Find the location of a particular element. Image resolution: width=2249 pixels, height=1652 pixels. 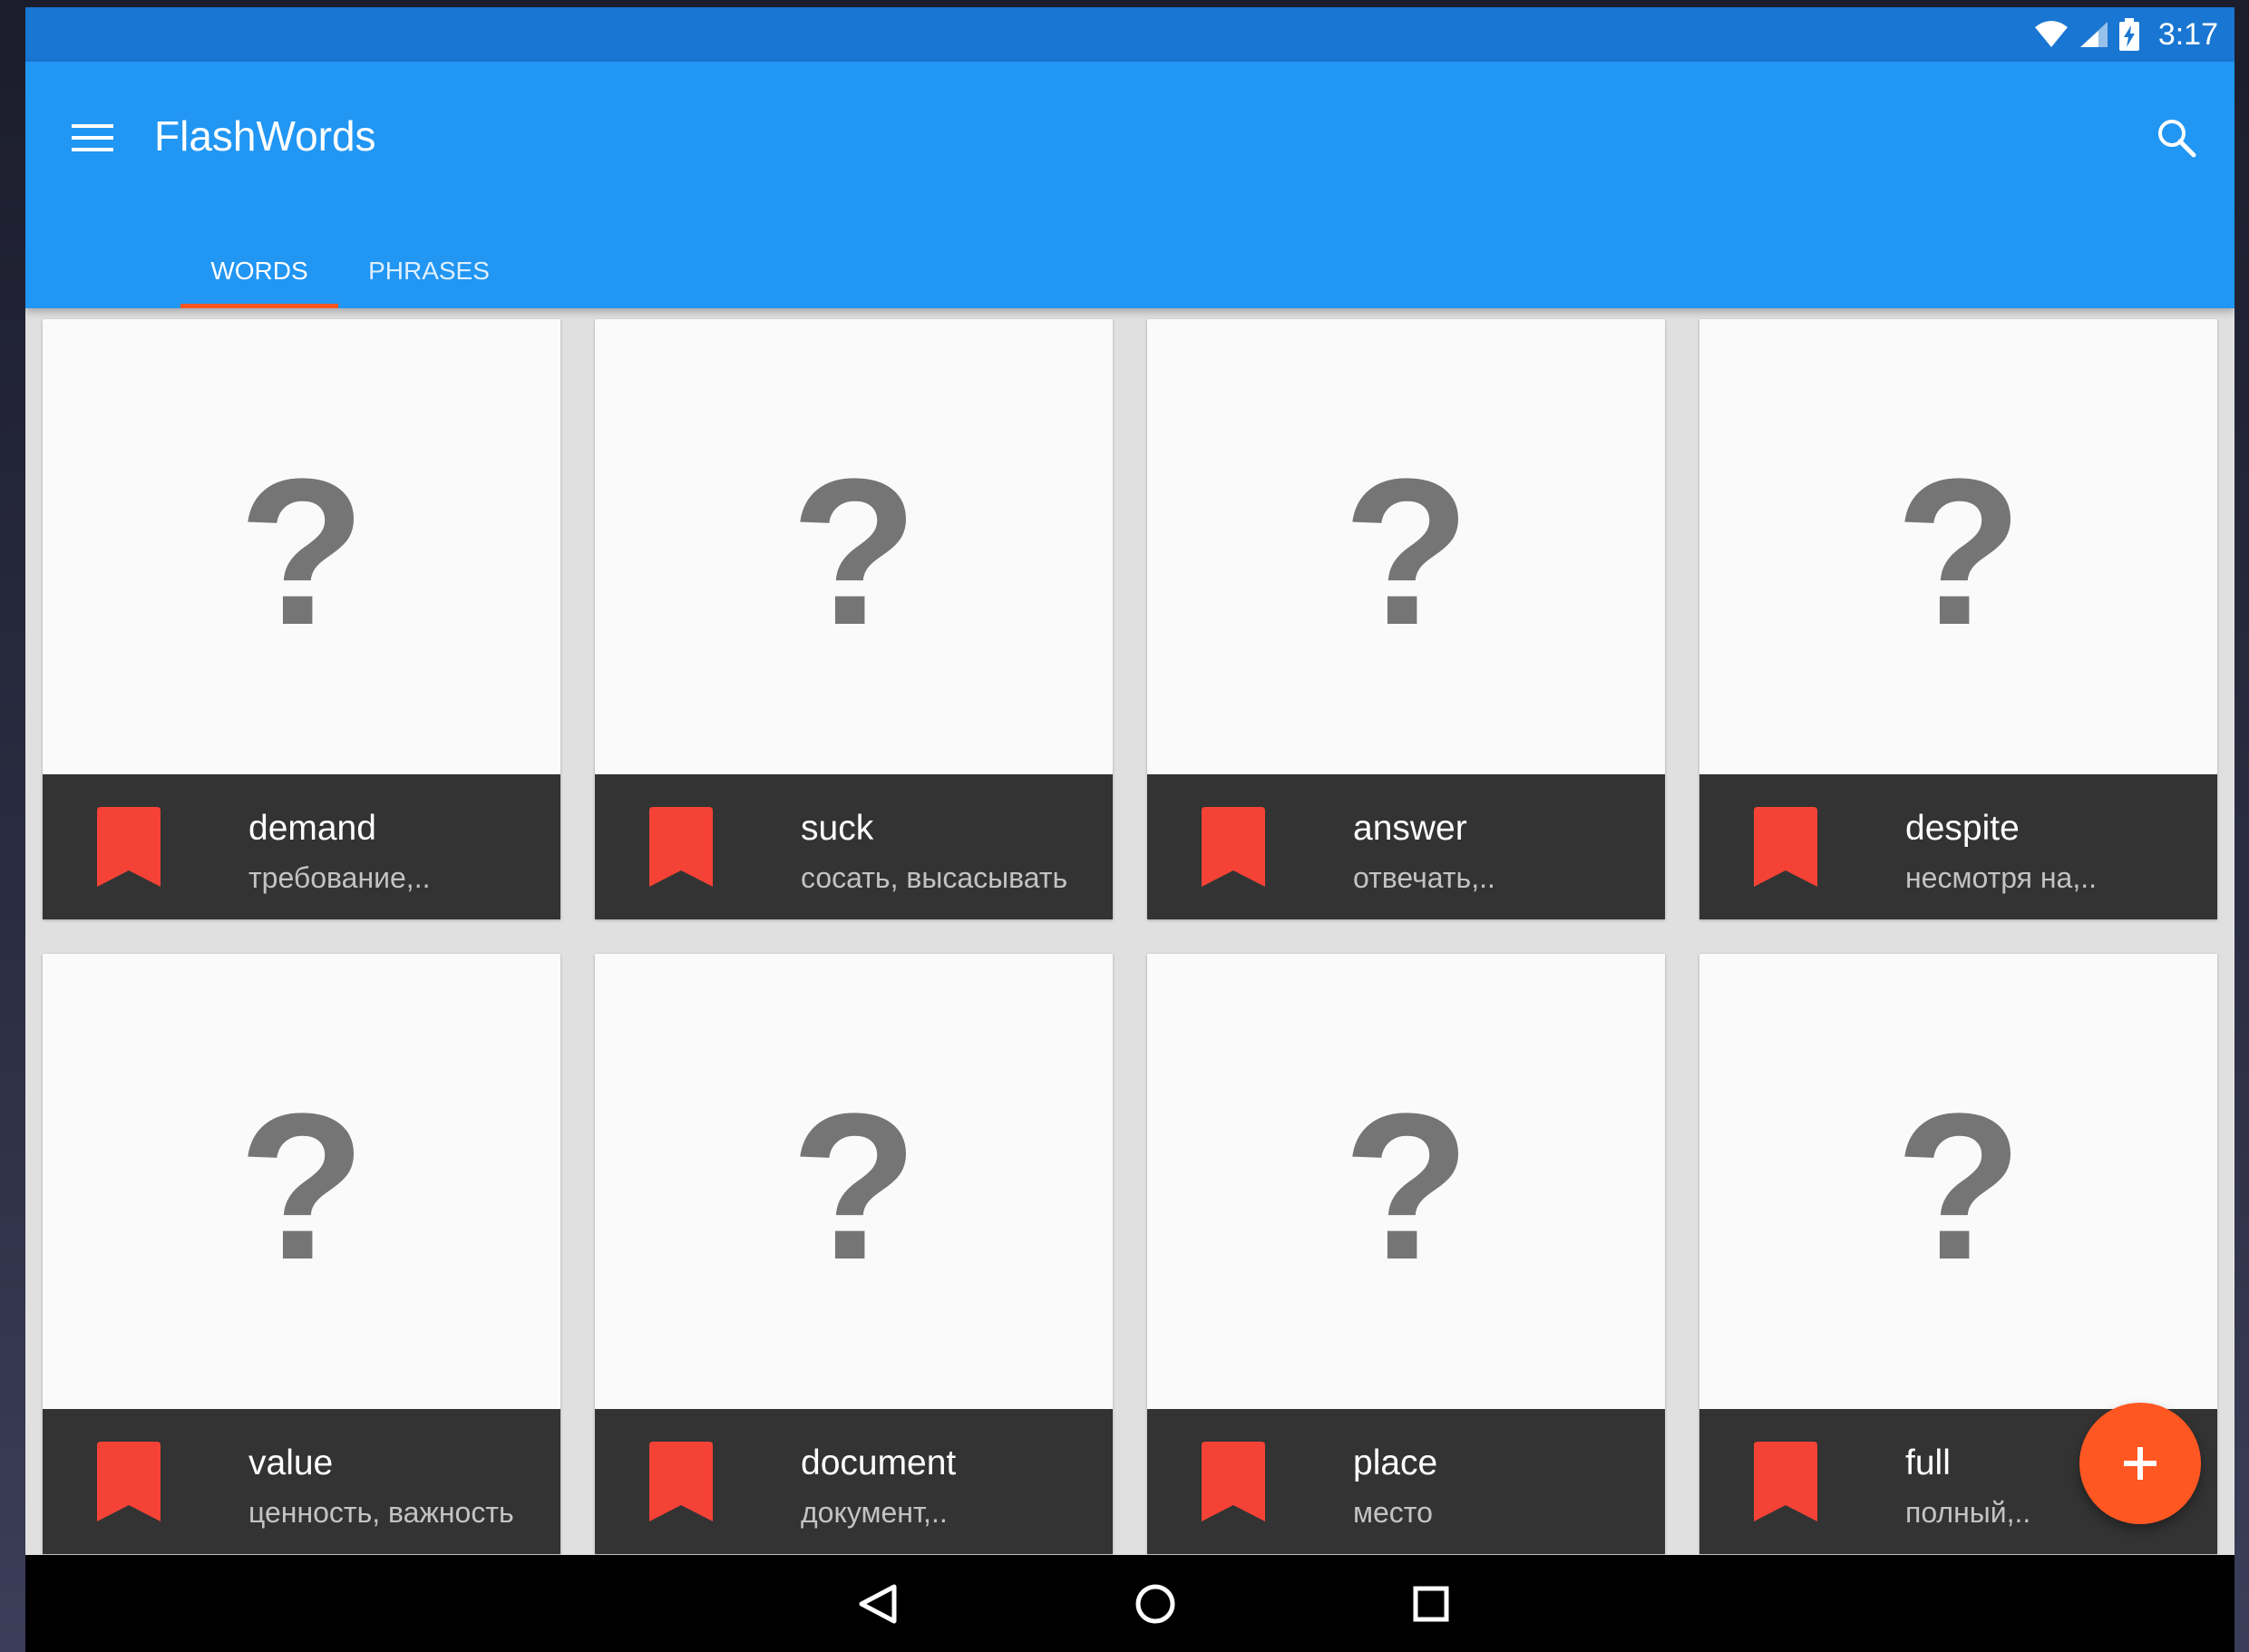

back-triangle-icon is located at coordinates (878, 1604).